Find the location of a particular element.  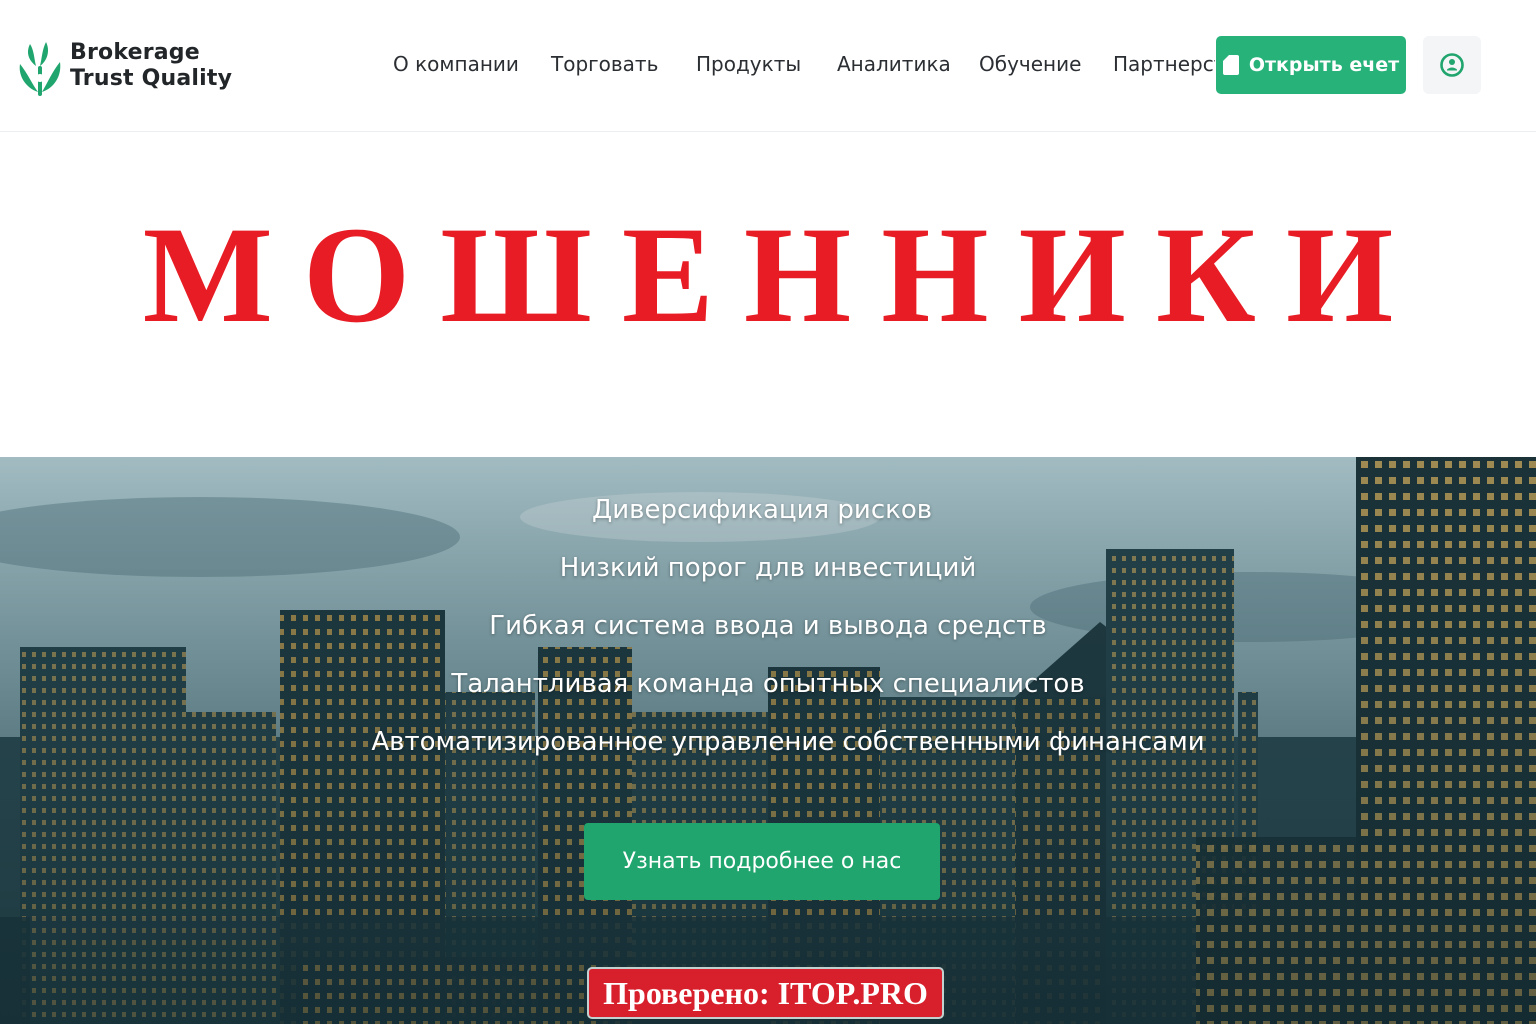

feature-item: Низкий порог длв инвестиций is located at coordinates (768, 568).